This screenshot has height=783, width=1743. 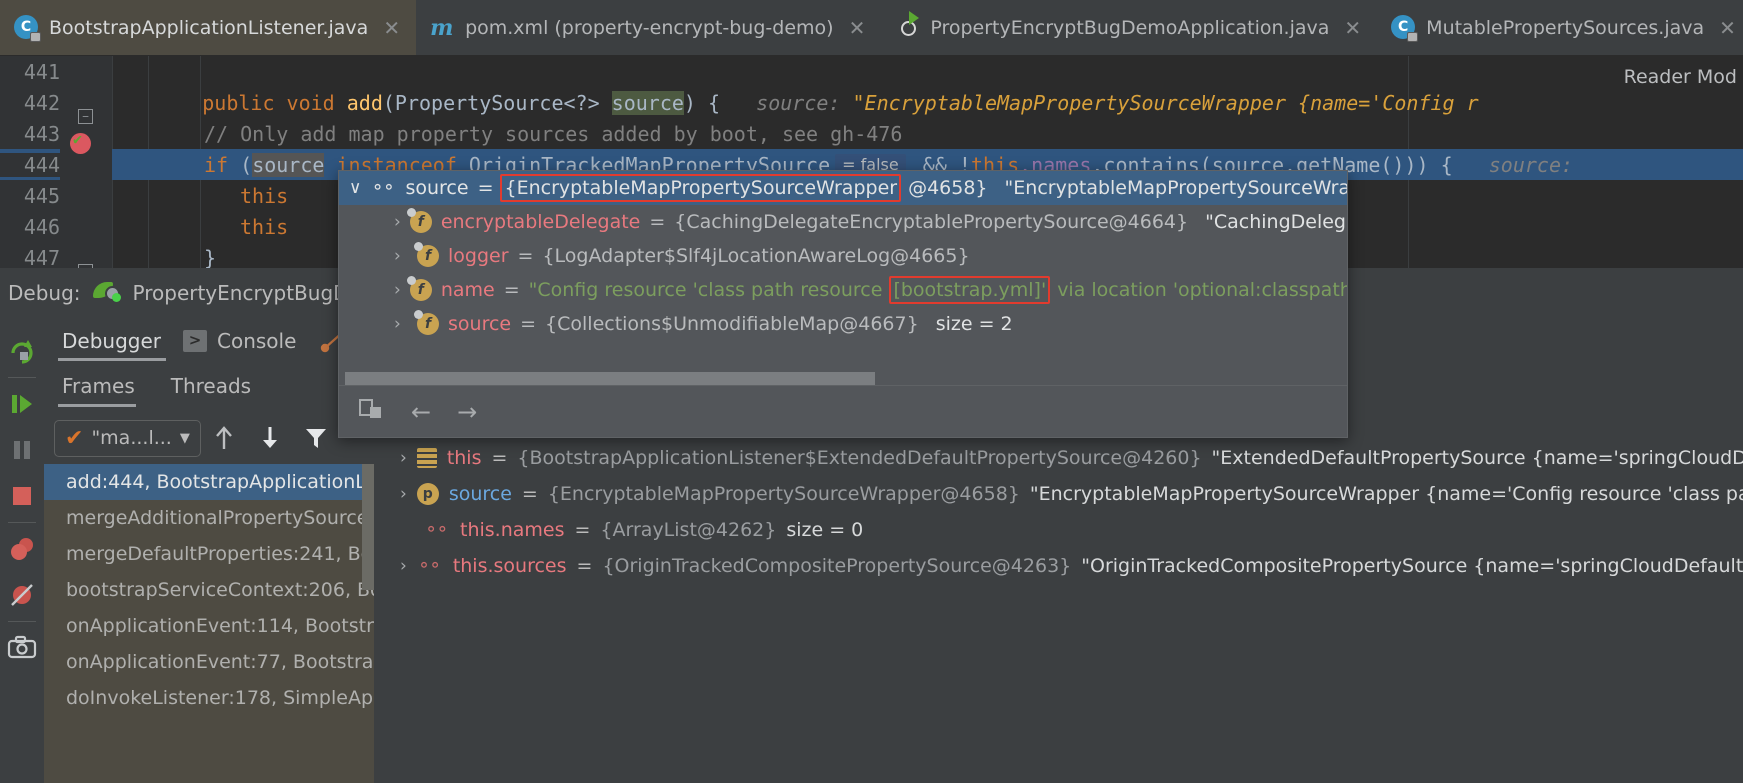 What do you see at coordinates (209, 698) in the screenshot?
I see `frame-row: doInvokeListener:178, SimpleApp` at bounding box center [209, 698].